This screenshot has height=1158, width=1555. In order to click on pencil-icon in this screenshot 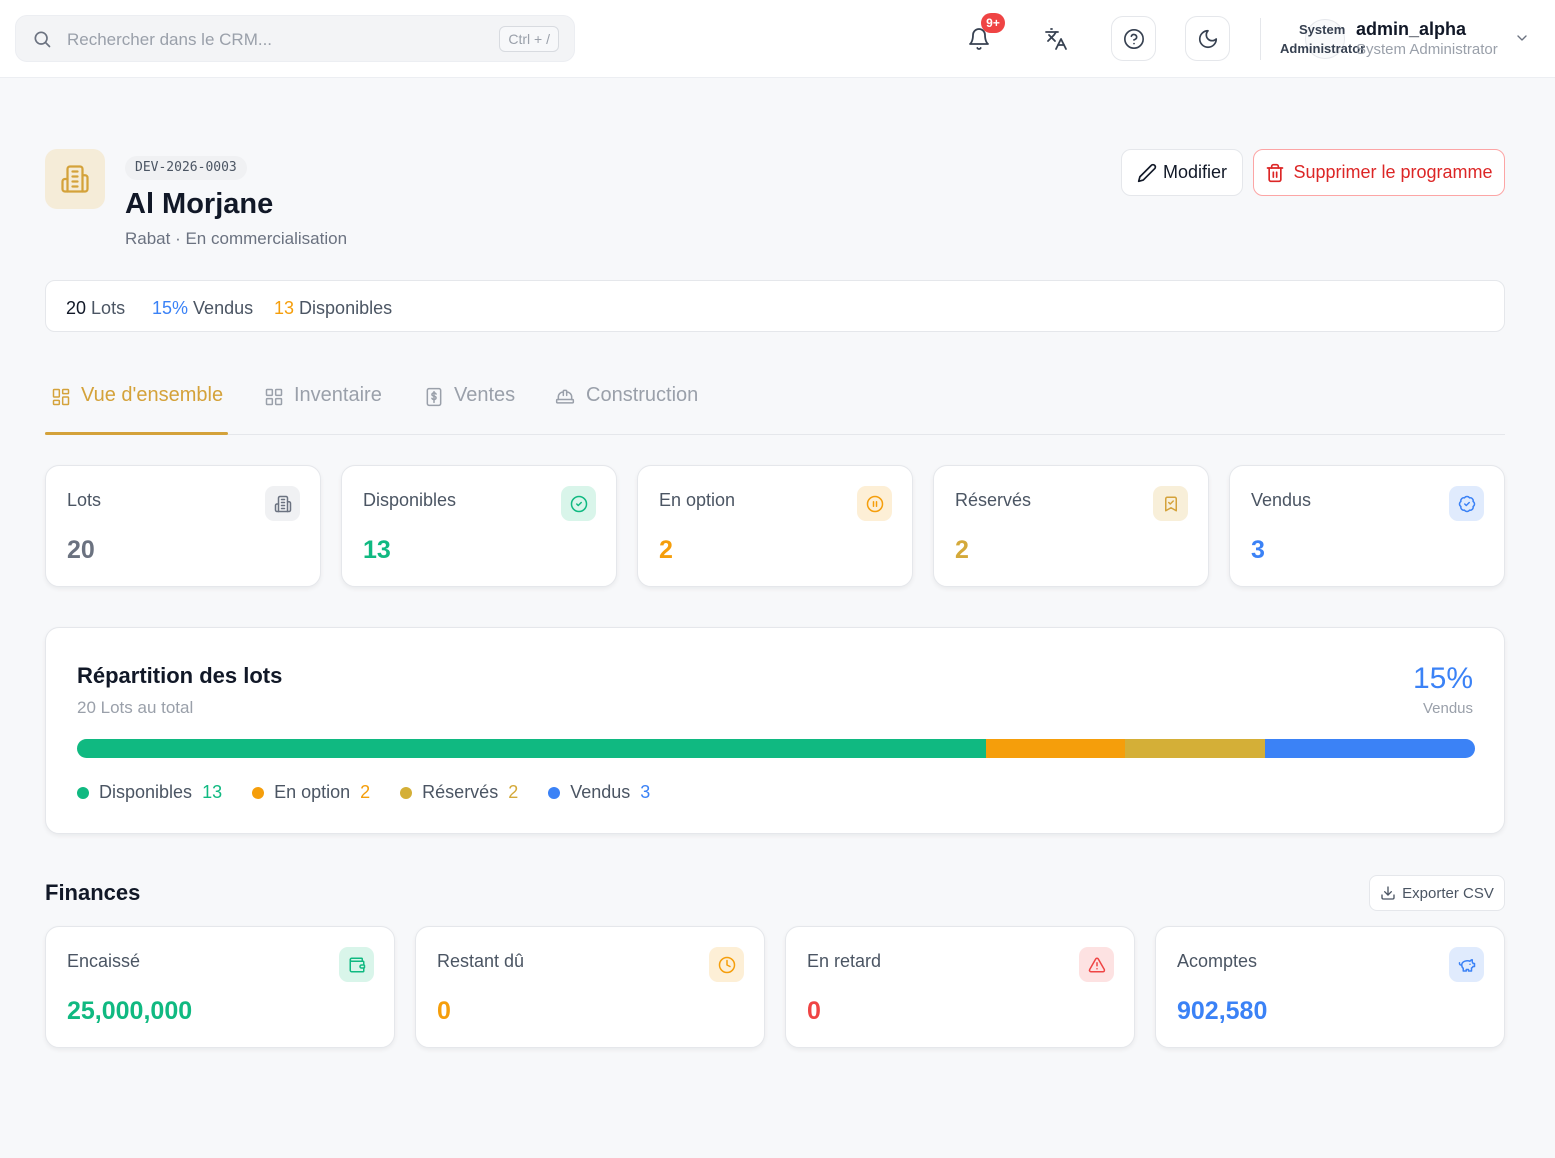, I will do `click(1147, 172)`.